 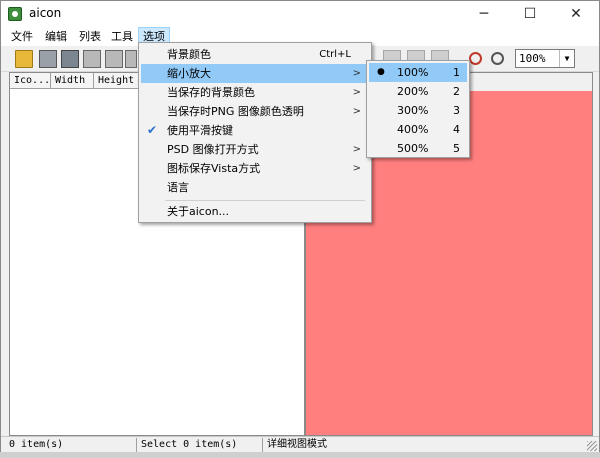 I want to click on menu-separator, so click(x=265, y=200).